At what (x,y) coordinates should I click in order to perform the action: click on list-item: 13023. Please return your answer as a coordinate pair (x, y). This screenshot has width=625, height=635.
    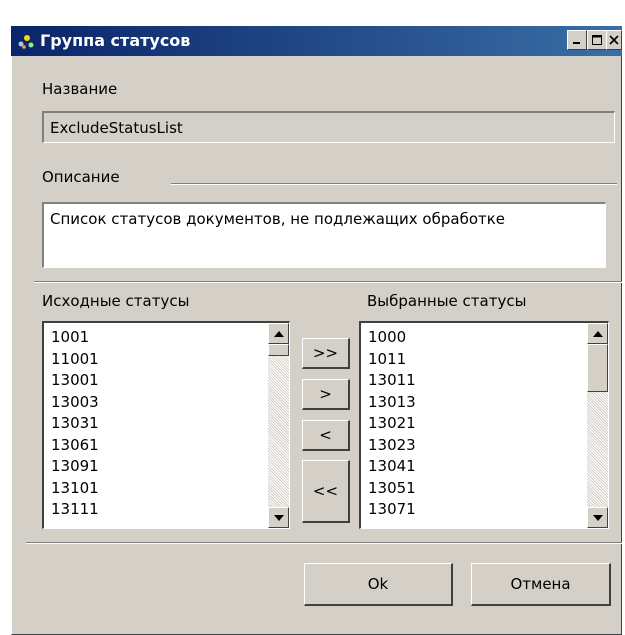
    Looking at the image, I should click on (392, 446).